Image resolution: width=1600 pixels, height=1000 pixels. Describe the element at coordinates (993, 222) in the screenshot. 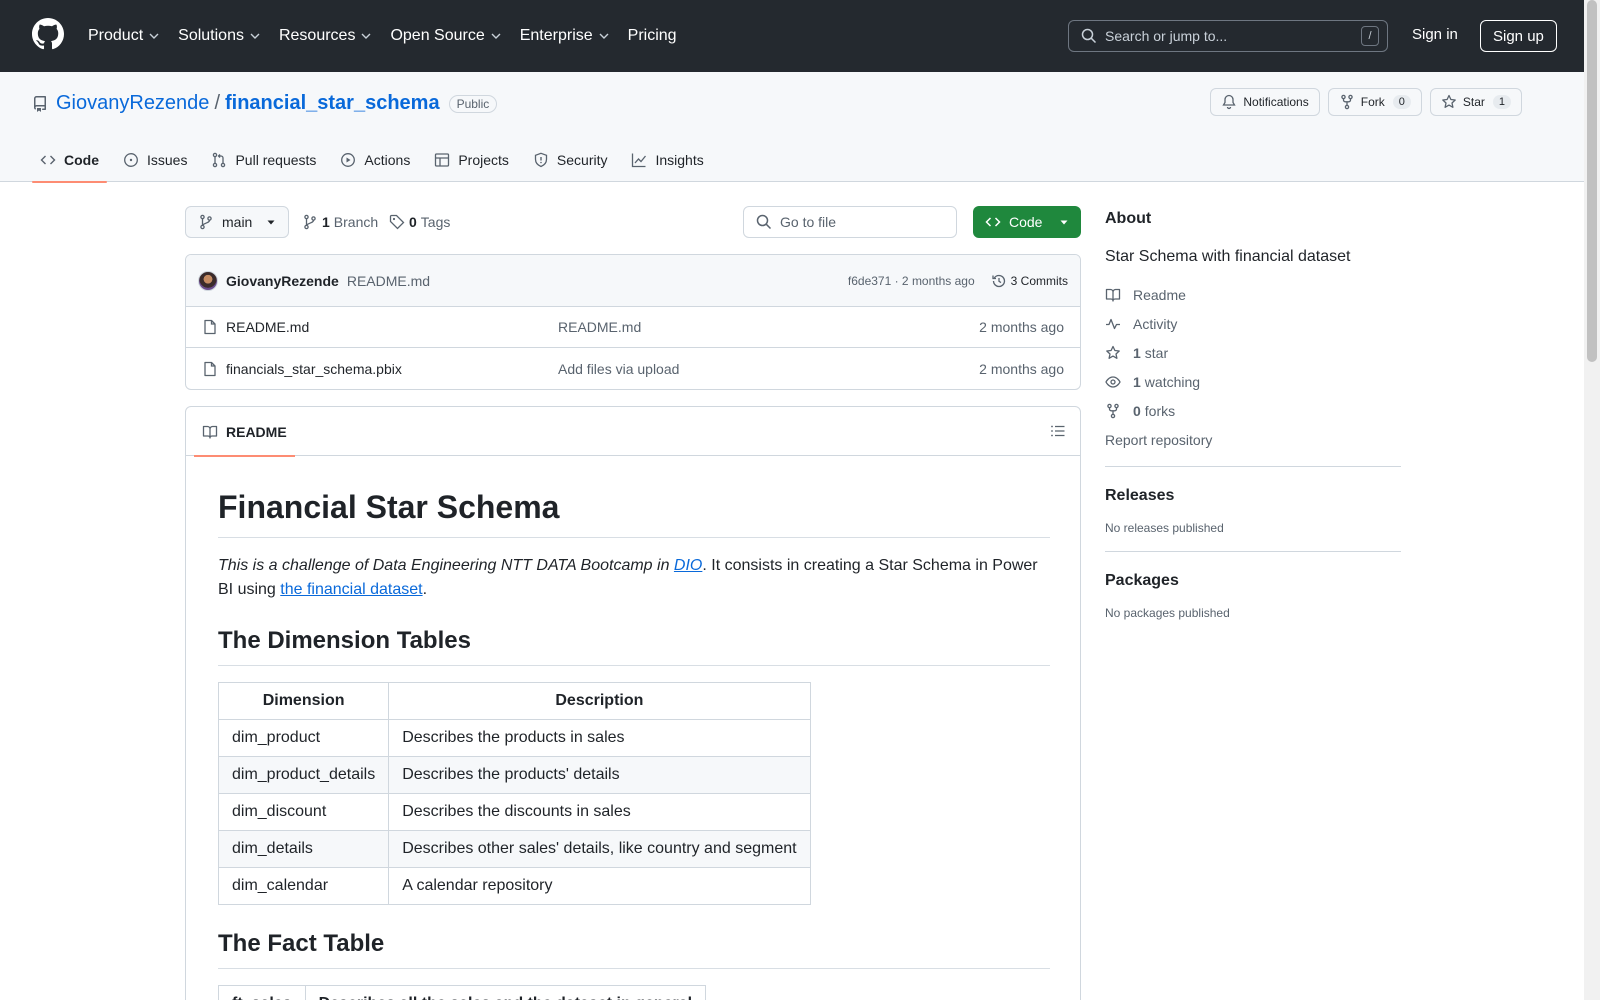

I see `code-icon` at that location.